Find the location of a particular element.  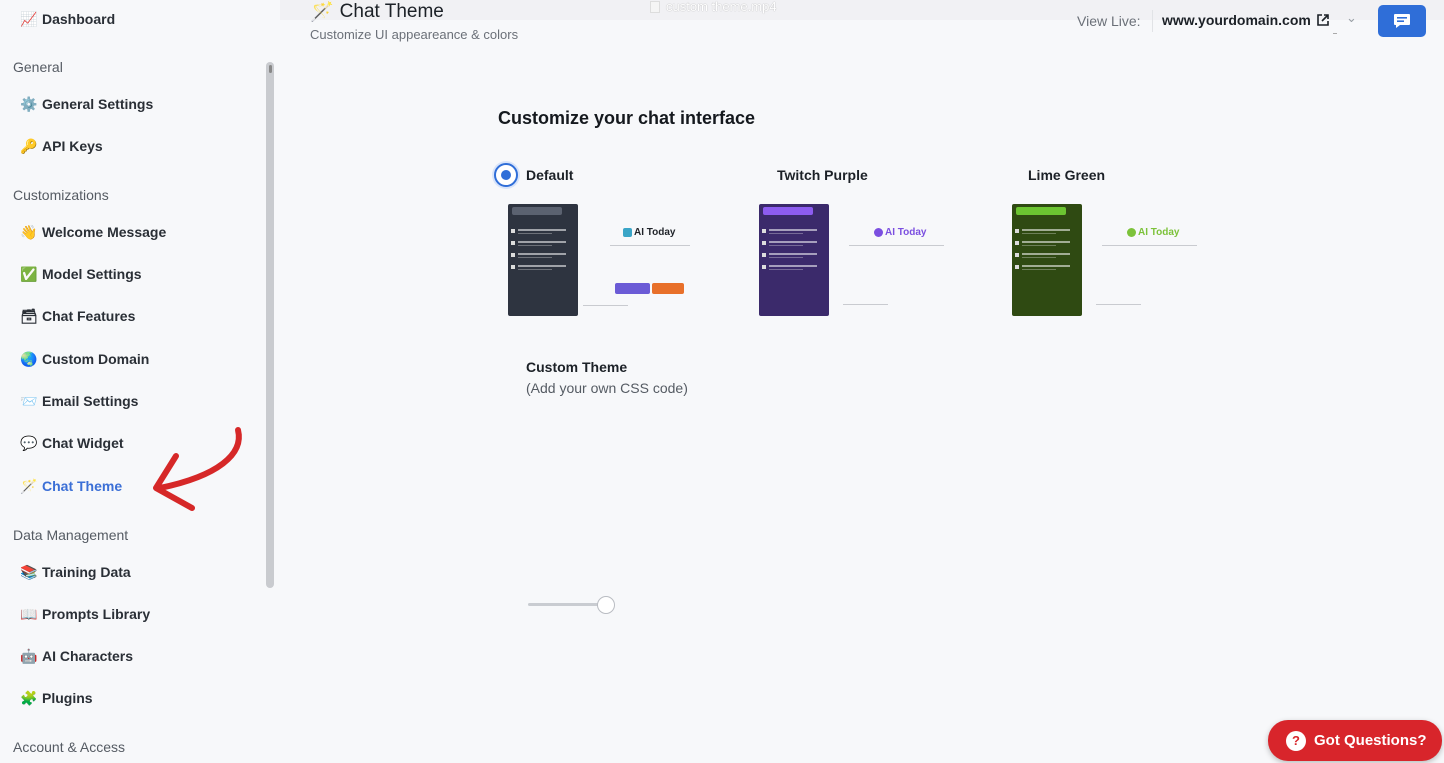

sidebar-item-training-data: 📚 Training Data is located at coordinates (75, 572).